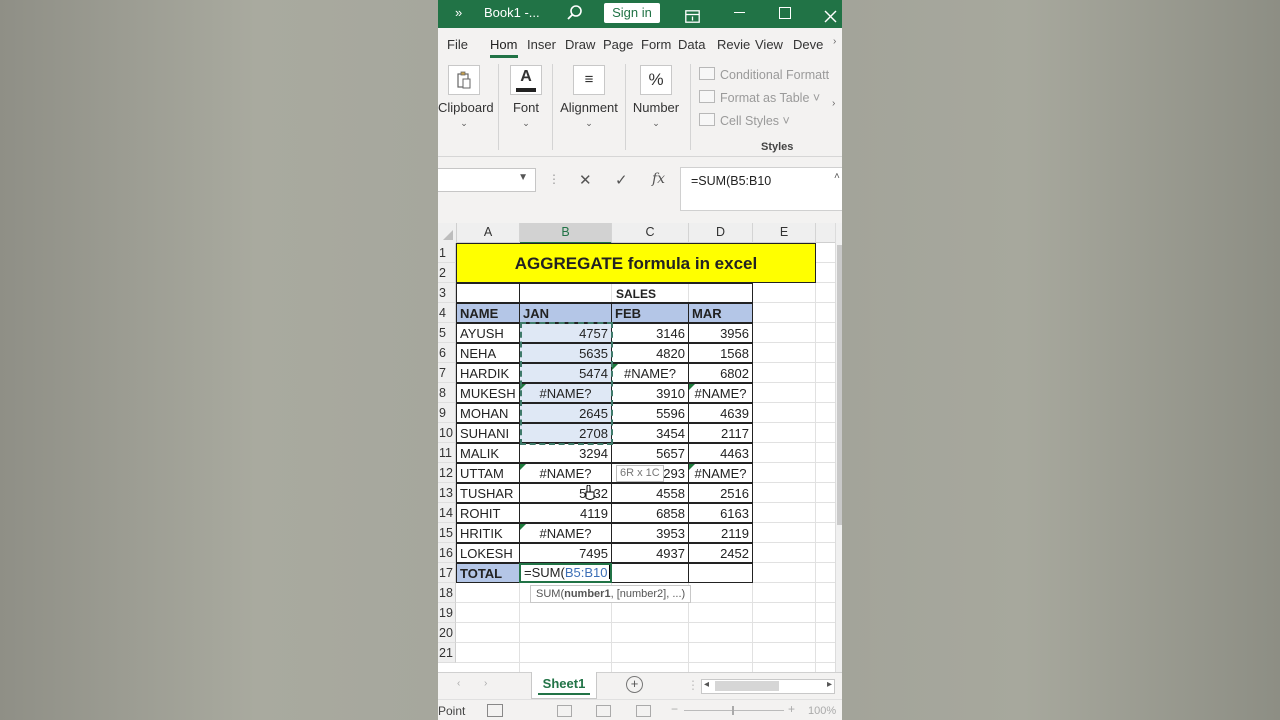 The height and width of the screenshot is (720, 1280). Describe the element at coordinates (650, 333) in the screenshot. I see `value-cell: 3146` at that location.